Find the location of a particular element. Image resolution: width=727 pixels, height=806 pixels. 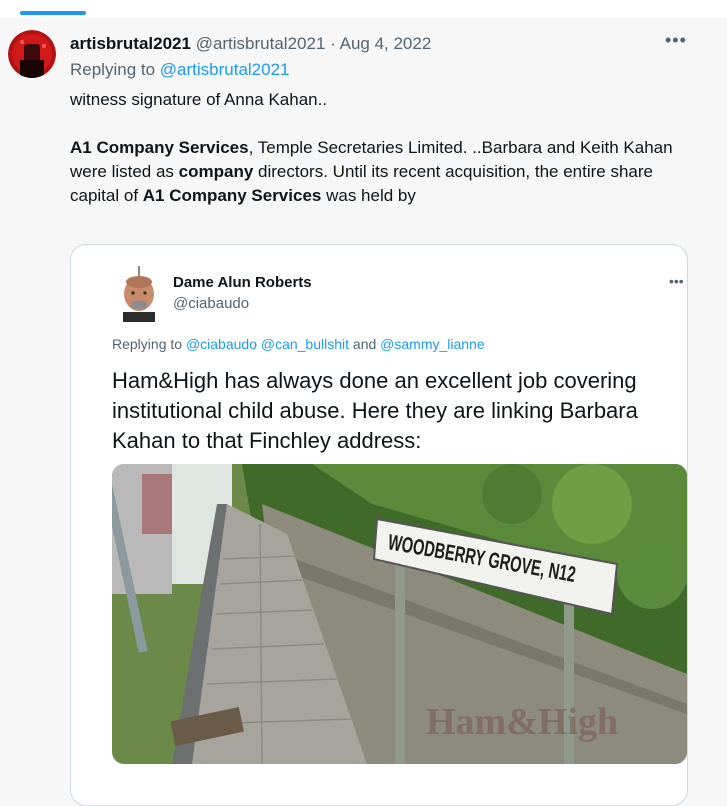

quoted-avatar is located at coordinates (139, 294).